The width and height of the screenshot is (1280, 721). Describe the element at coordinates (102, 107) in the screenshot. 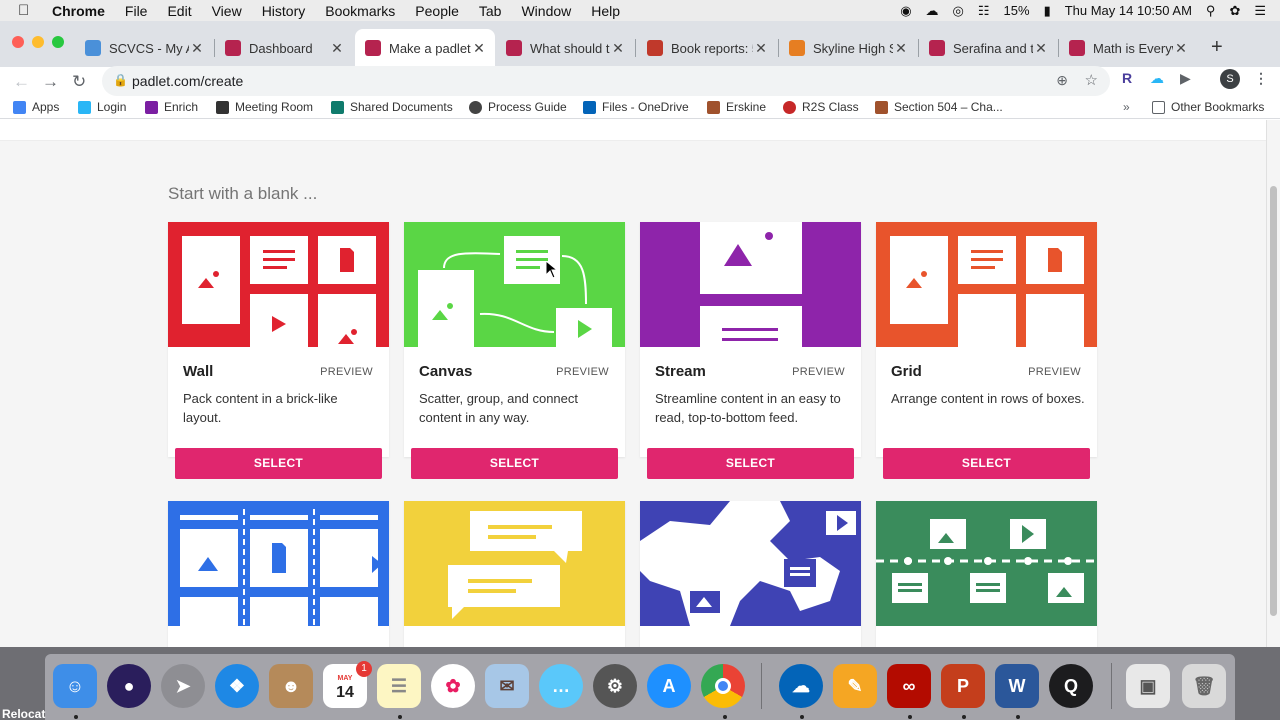

I see `bookmark-login: Login` at that location.